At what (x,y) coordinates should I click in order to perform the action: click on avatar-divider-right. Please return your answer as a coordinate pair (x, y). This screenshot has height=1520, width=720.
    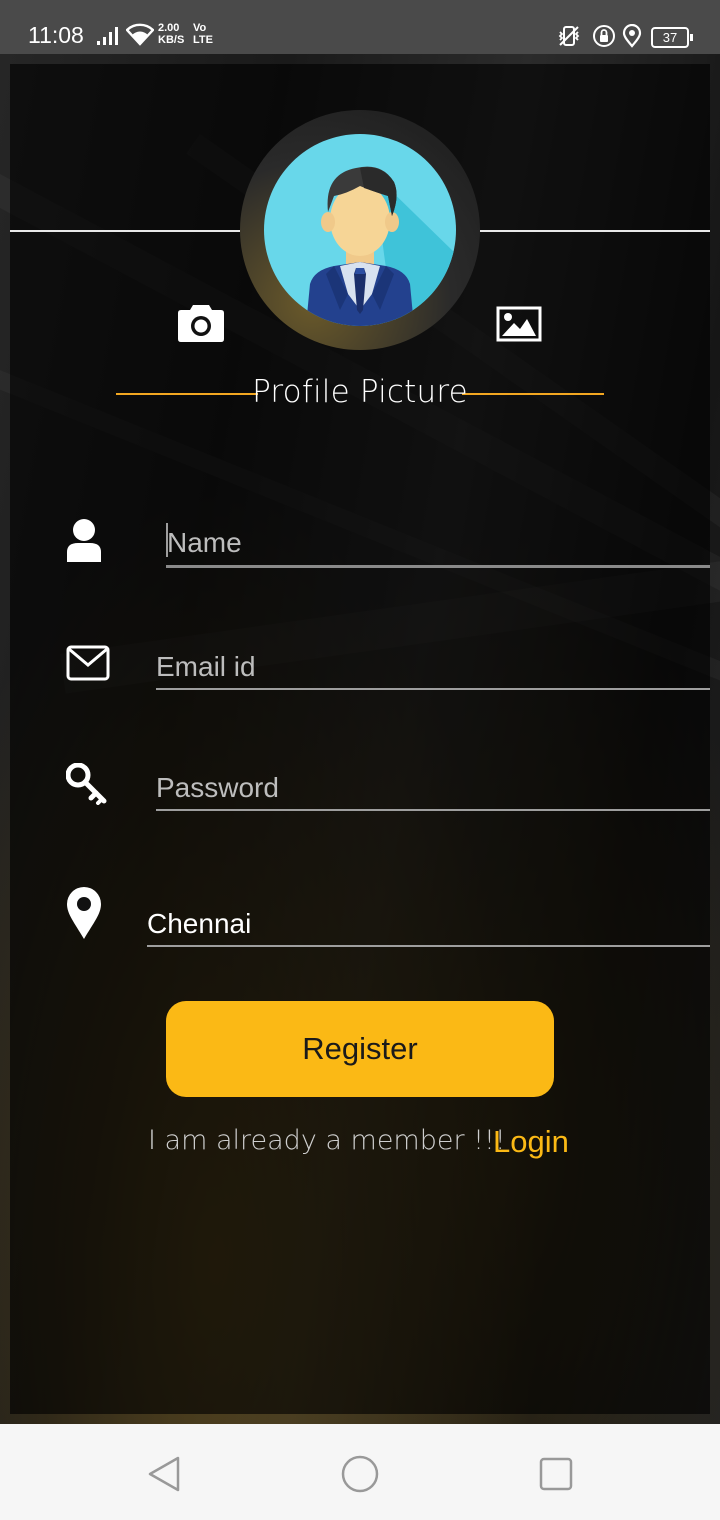
    Looking at the image, I should click on (595, 231).